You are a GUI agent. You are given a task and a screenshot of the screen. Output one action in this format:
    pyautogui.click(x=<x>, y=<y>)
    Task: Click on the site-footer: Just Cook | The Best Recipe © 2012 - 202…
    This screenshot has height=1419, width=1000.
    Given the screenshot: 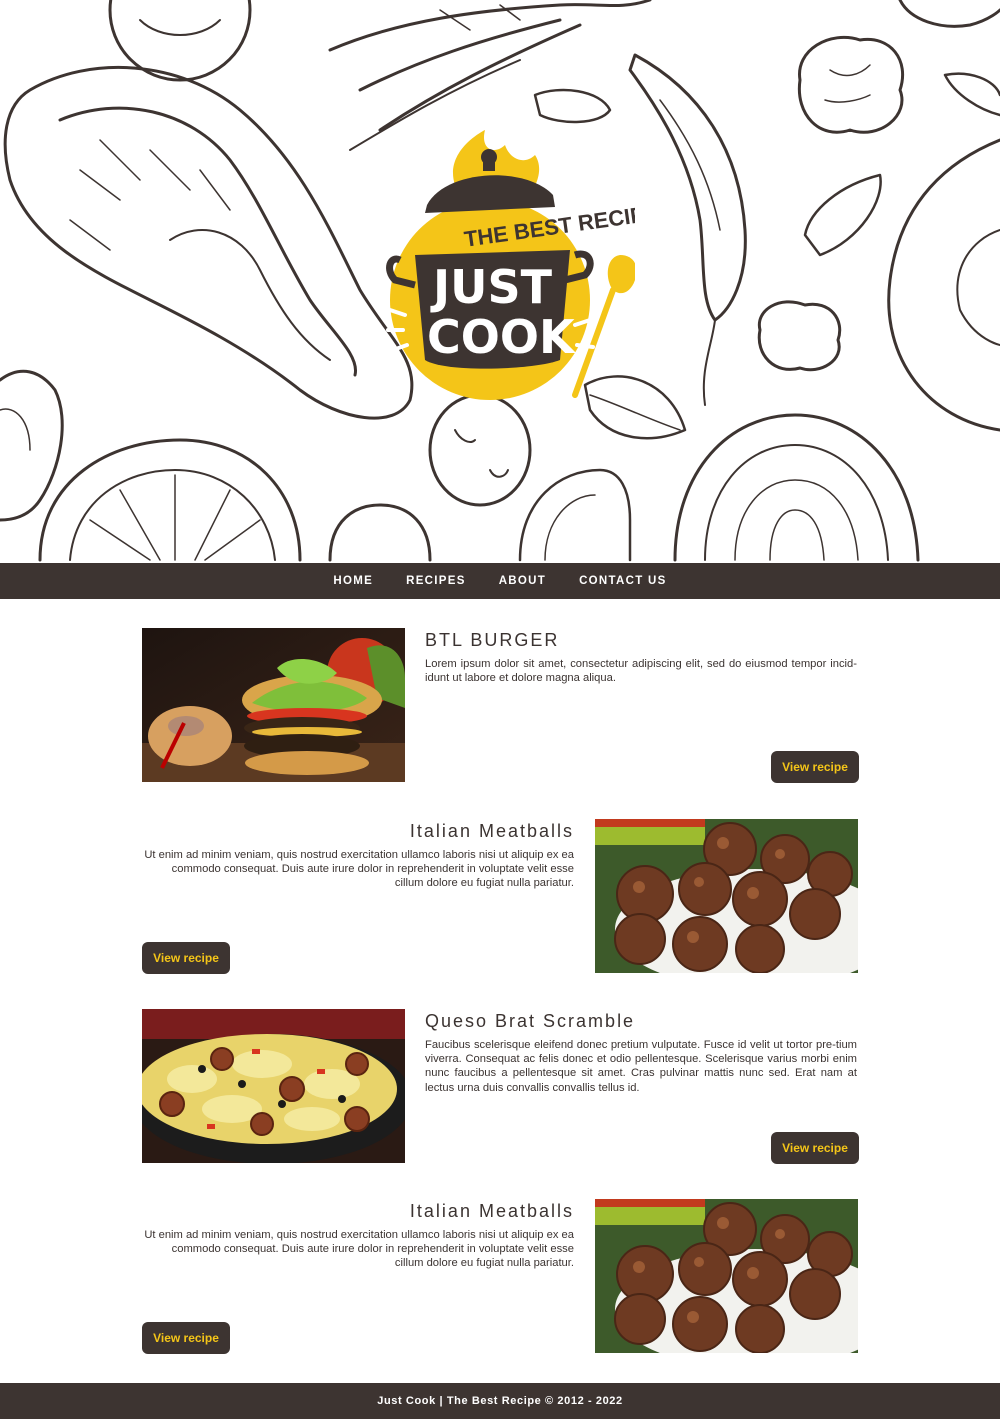 What is the action you would take?
    pyautogui.click(x=500, y=1401)
    